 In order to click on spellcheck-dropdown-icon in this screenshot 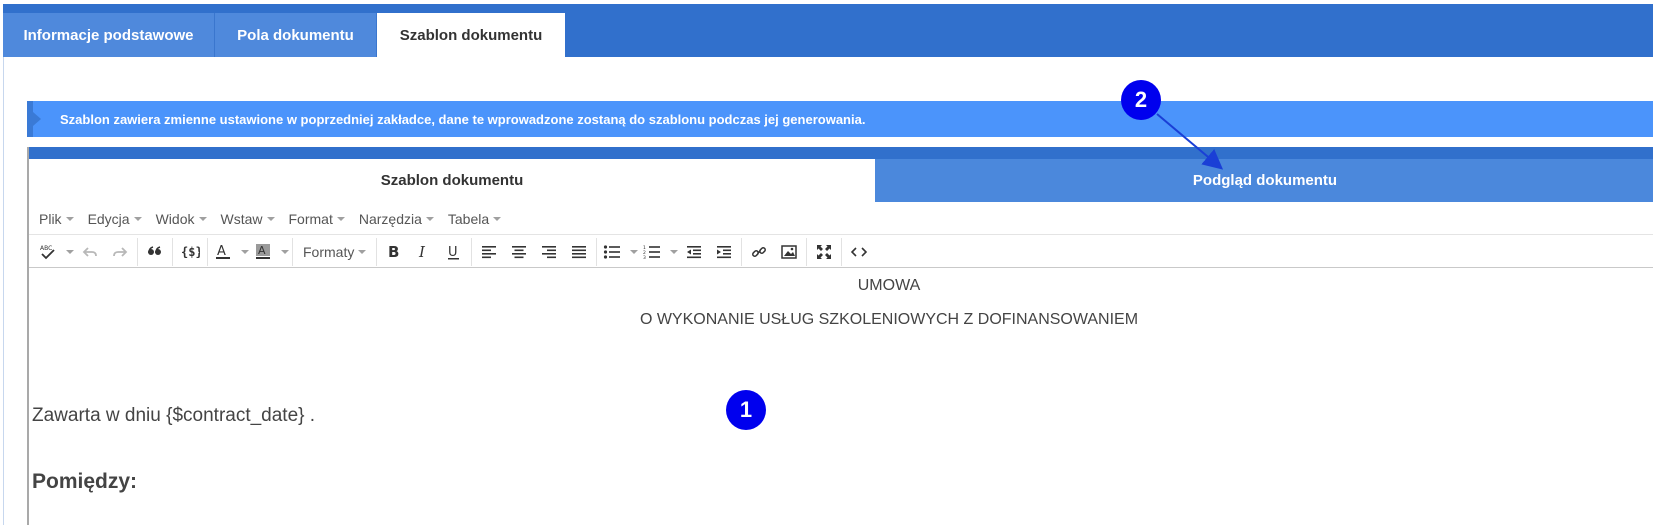, I will do `click(68, 252)`.